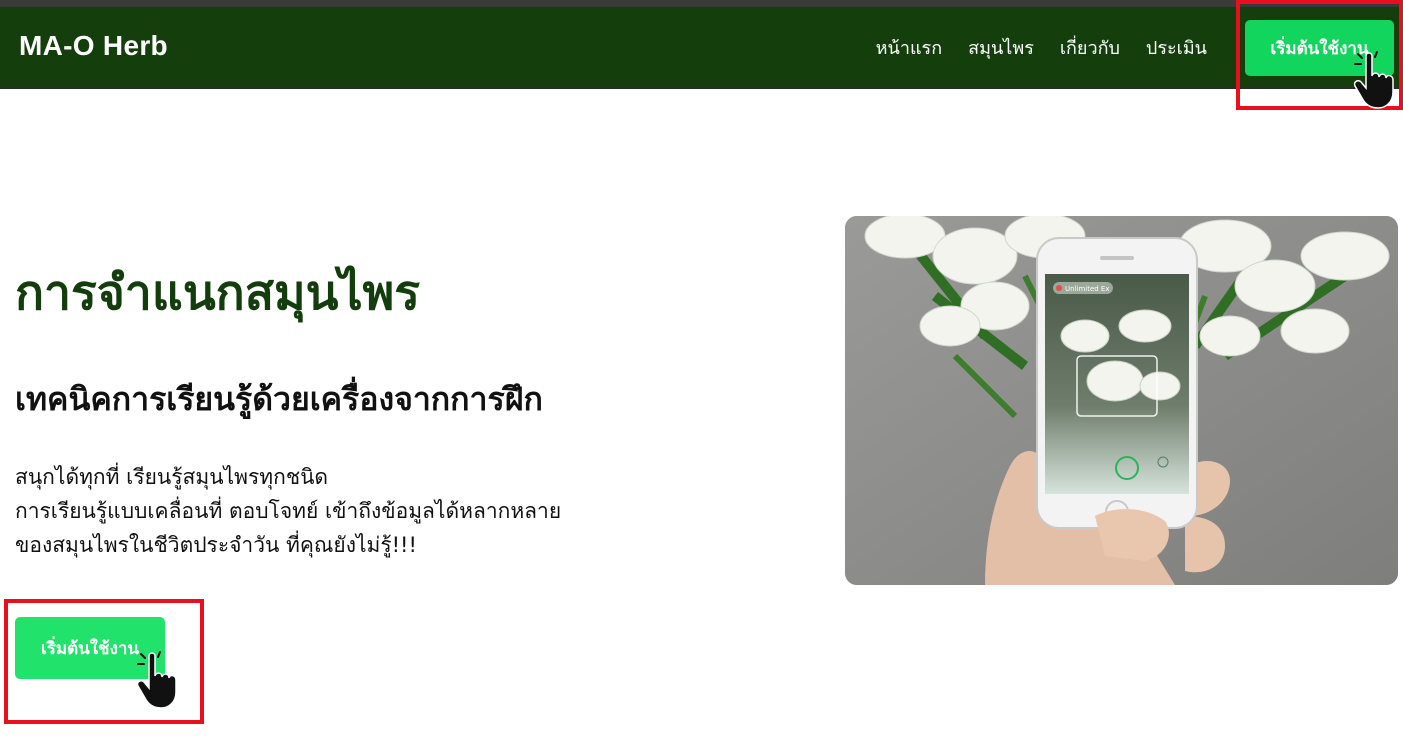 This screenshot has width=1403, height=736. What do you see at coordinates (1117, 383) in the screenshot?
I see `smartphone: Unlimited Ex` at bounding box center [1117, 383].